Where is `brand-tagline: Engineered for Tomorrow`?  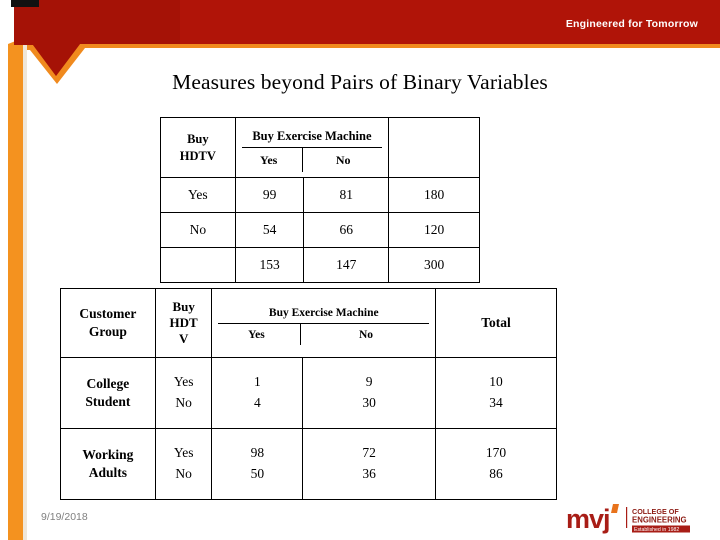
brand-tagline: Engineered for Tomorrow is located at coordinates (631, 24).